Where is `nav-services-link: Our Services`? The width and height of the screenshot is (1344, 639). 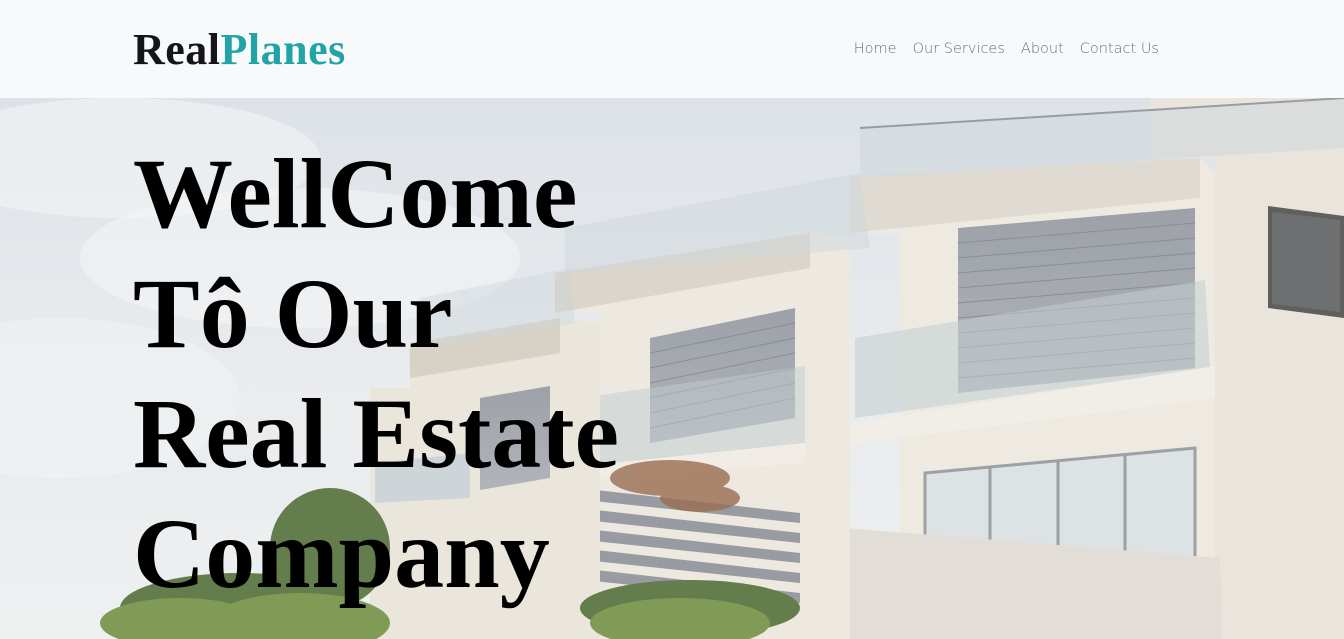
nav-services-link: Our Services is located at coordinates (959, 49).